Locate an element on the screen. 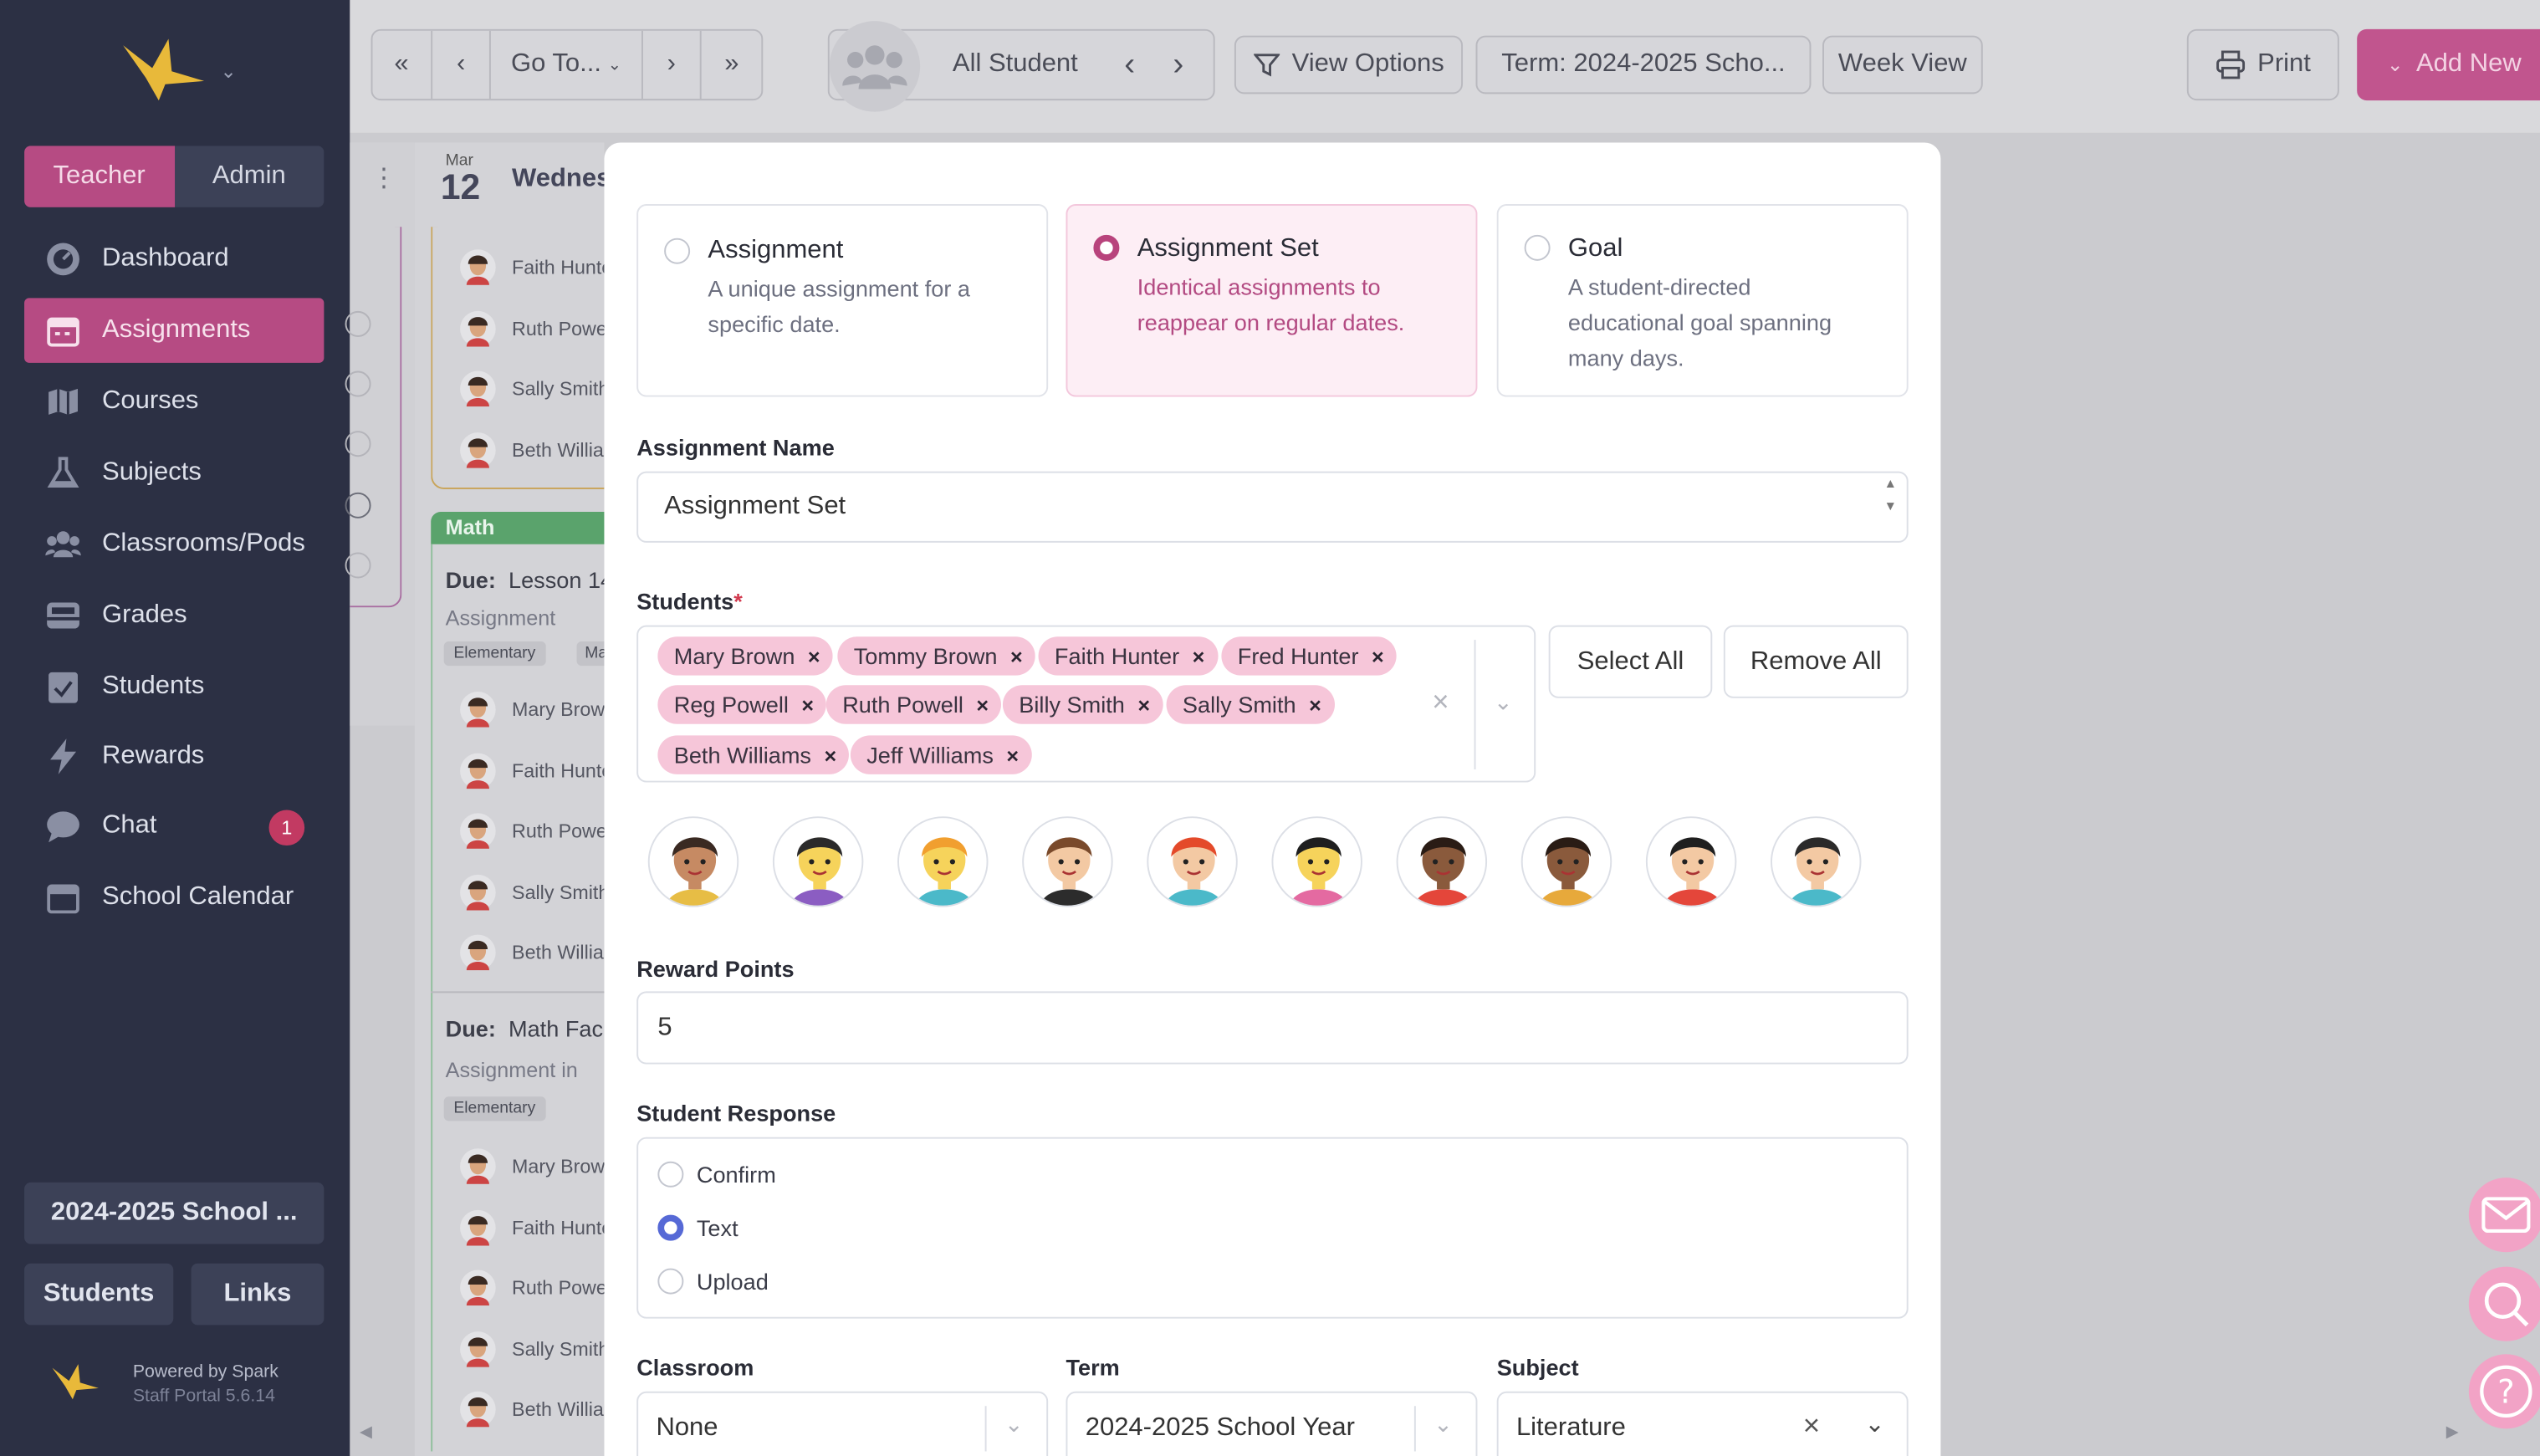  message-button is located at coordinates (2504, 1215).